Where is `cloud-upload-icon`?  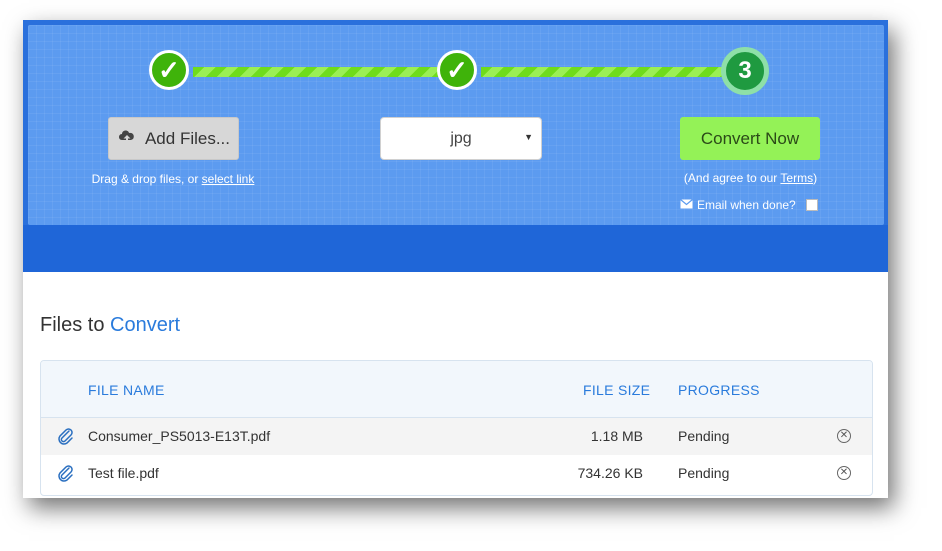 cloud-upload-icon is located at coordinates (127, 138).